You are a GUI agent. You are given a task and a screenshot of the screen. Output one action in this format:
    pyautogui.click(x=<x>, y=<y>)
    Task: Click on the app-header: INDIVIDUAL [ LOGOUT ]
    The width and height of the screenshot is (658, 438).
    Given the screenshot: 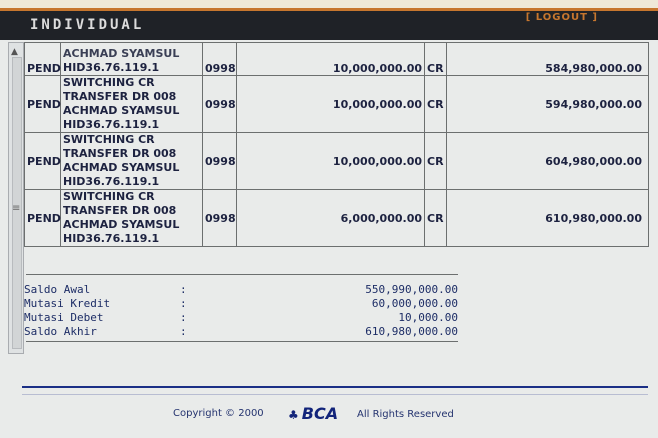 What is the action you would take?
    pyautogui.click(x=329, y=24)
    